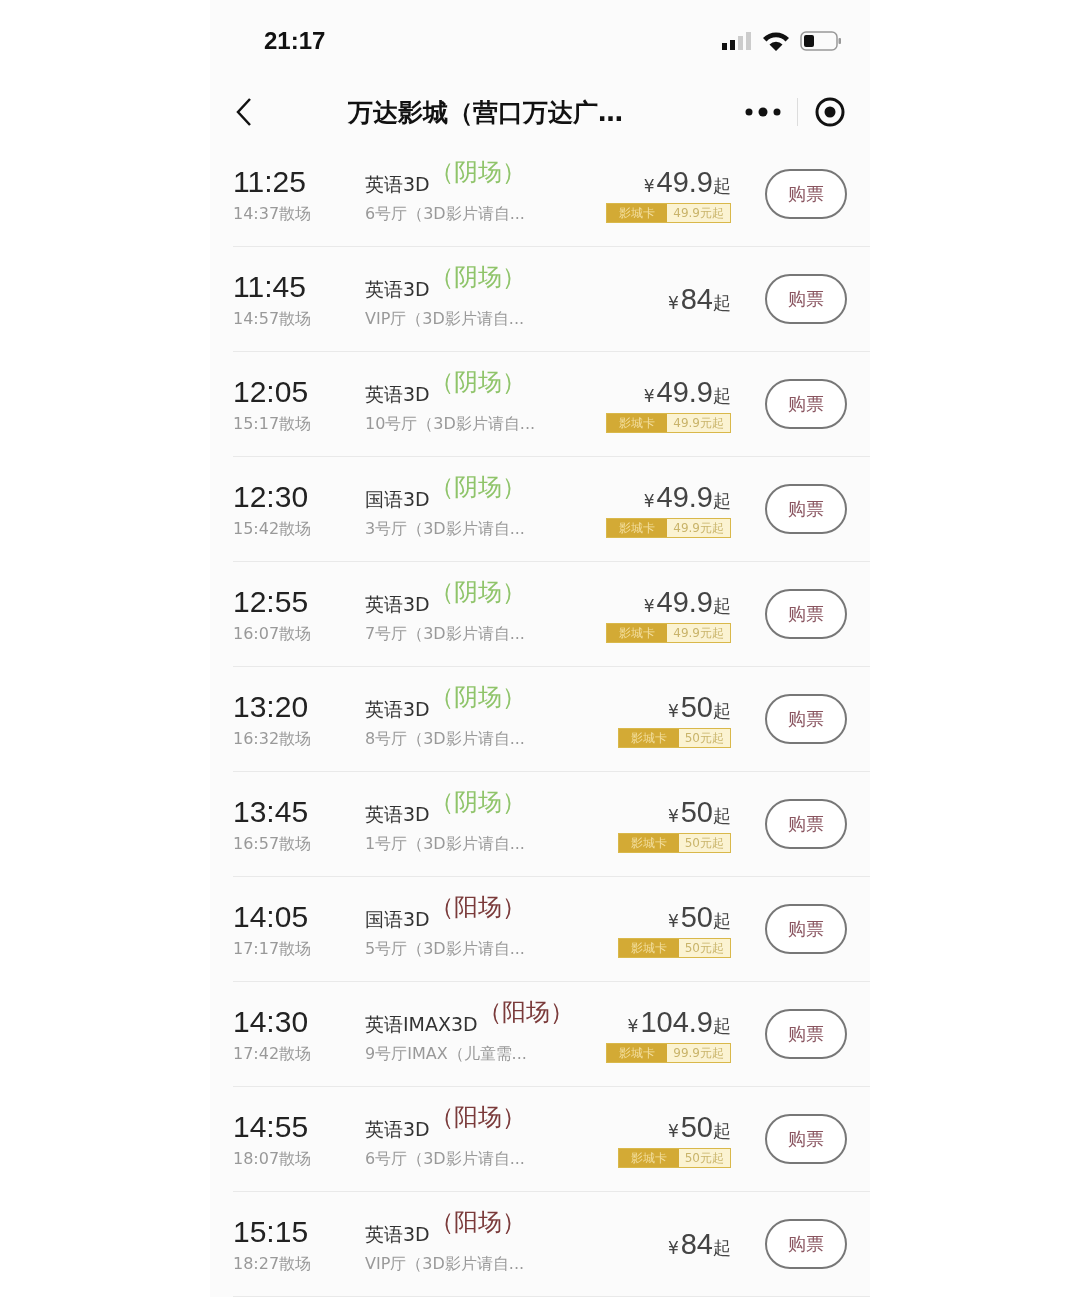 The image size is (1080, 1297). I want to click on start-time: 13:20, so click(271, 706).